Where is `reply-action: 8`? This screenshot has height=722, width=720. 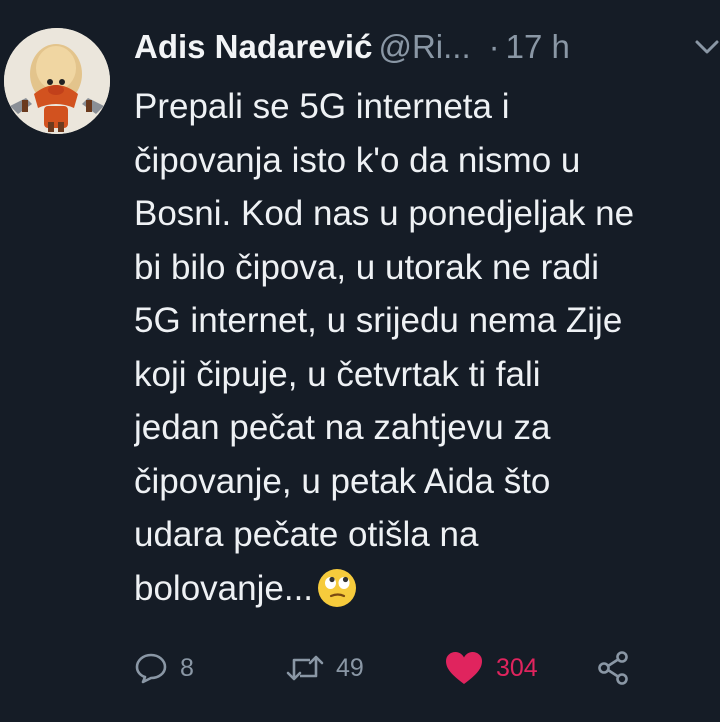 reply-action: 8 is located at coordinates (164, 668).